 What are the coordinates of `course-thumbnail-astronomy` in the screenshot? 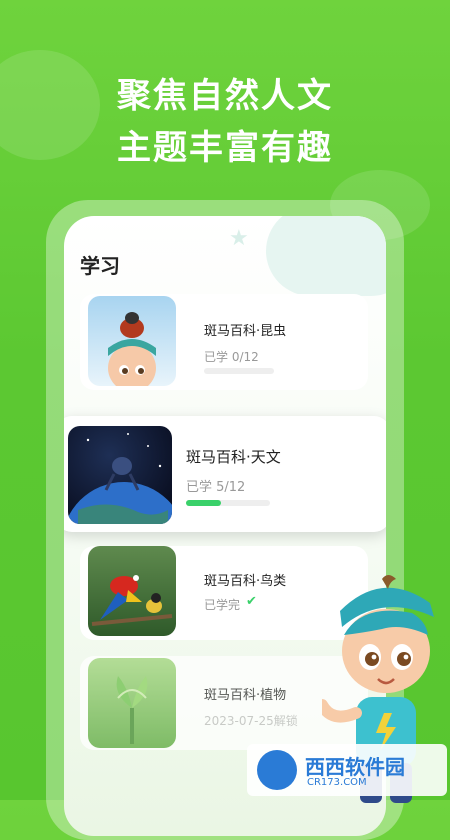 It's located at (120, 475).